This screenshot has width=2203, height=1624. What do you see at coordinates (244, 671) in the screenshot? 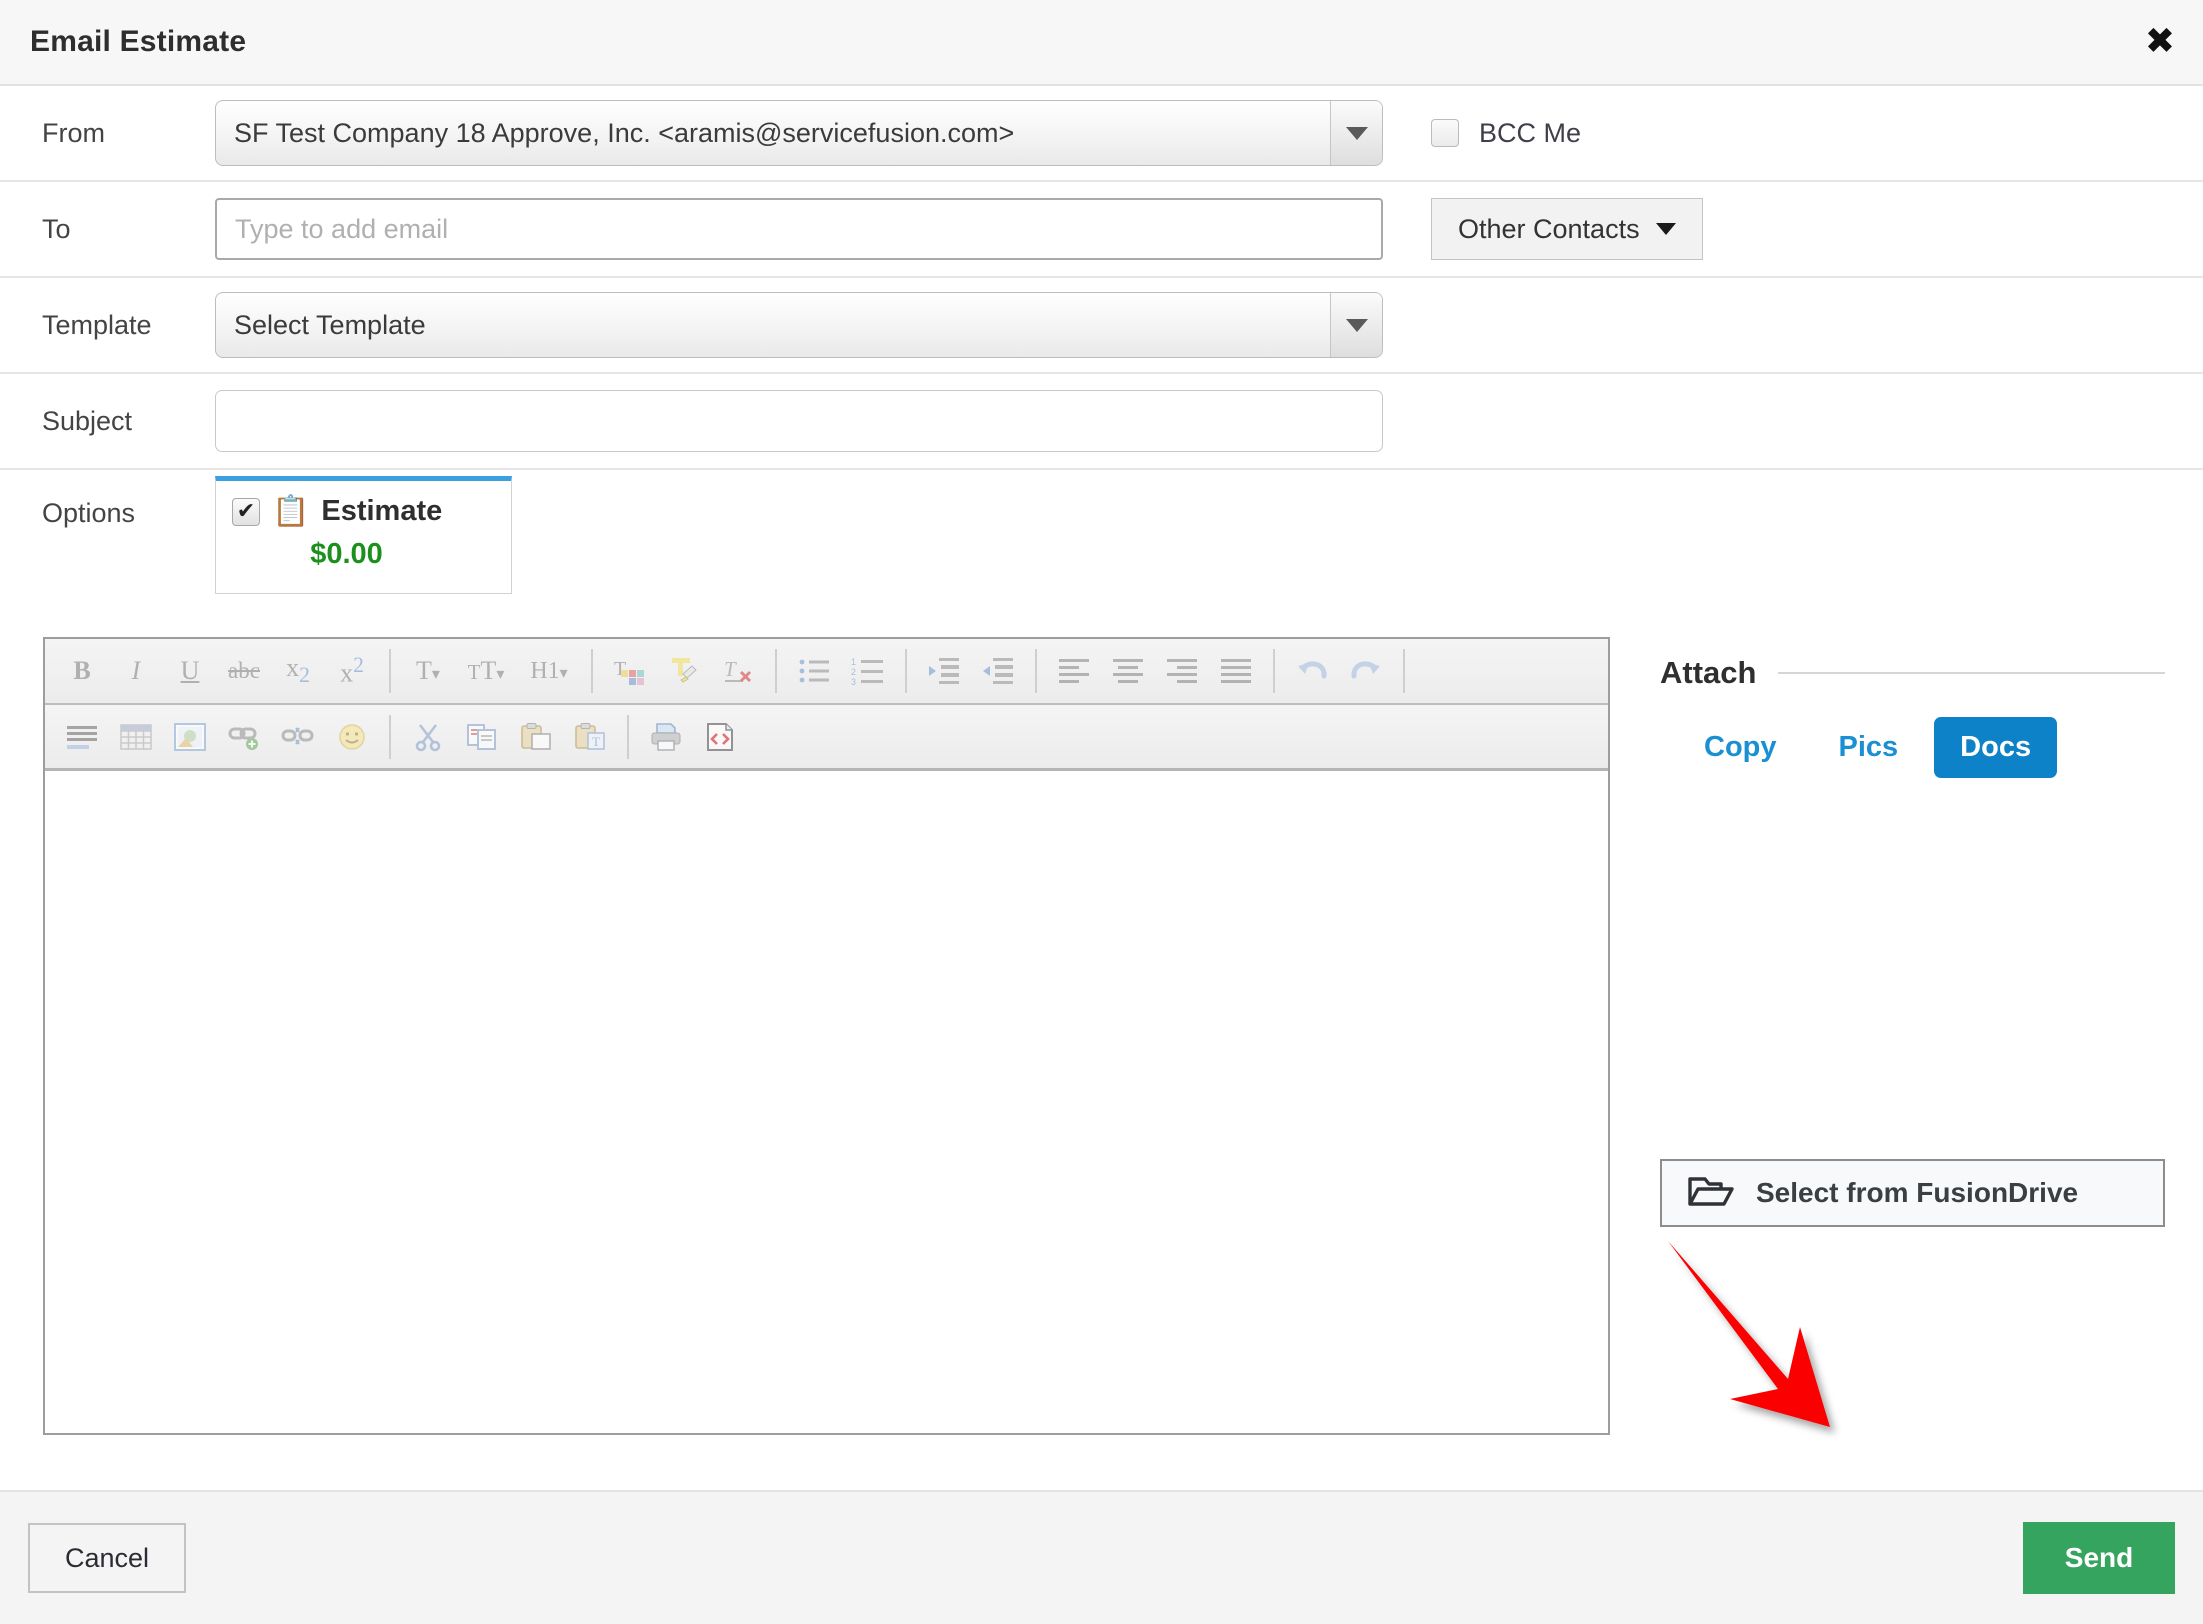
I see `strikethrough-icon: abc` at bounding box center [244, 671].